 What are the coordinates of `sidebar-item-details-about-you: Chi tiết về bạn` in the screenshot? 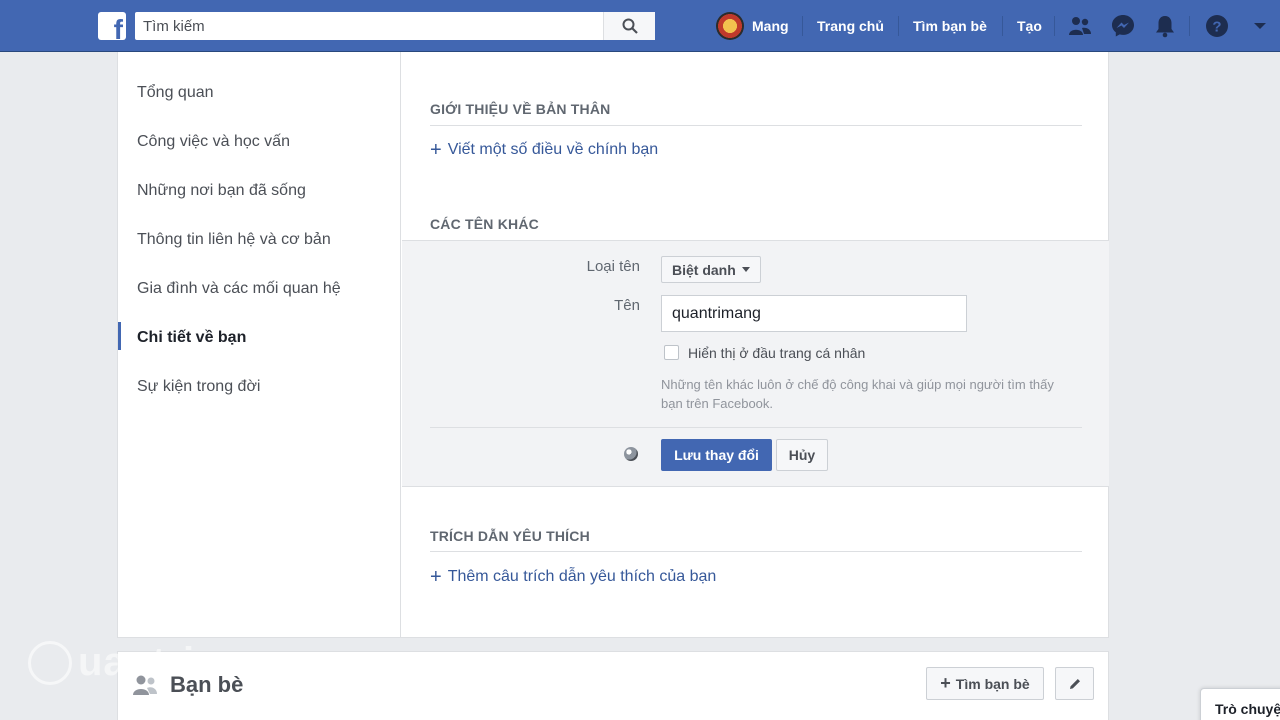 It's located at (191, 338).